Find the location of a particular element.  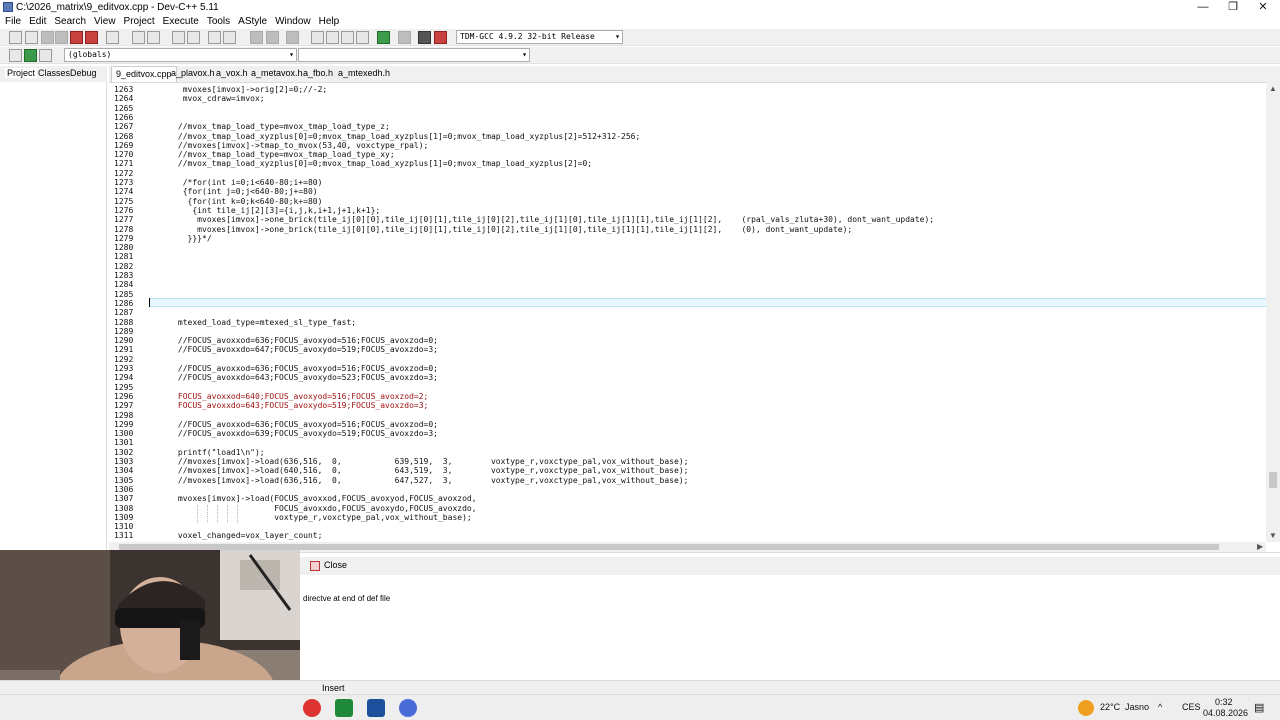

code-line: mvox_cdraw=imvox; is located at coordinates (223, 99).